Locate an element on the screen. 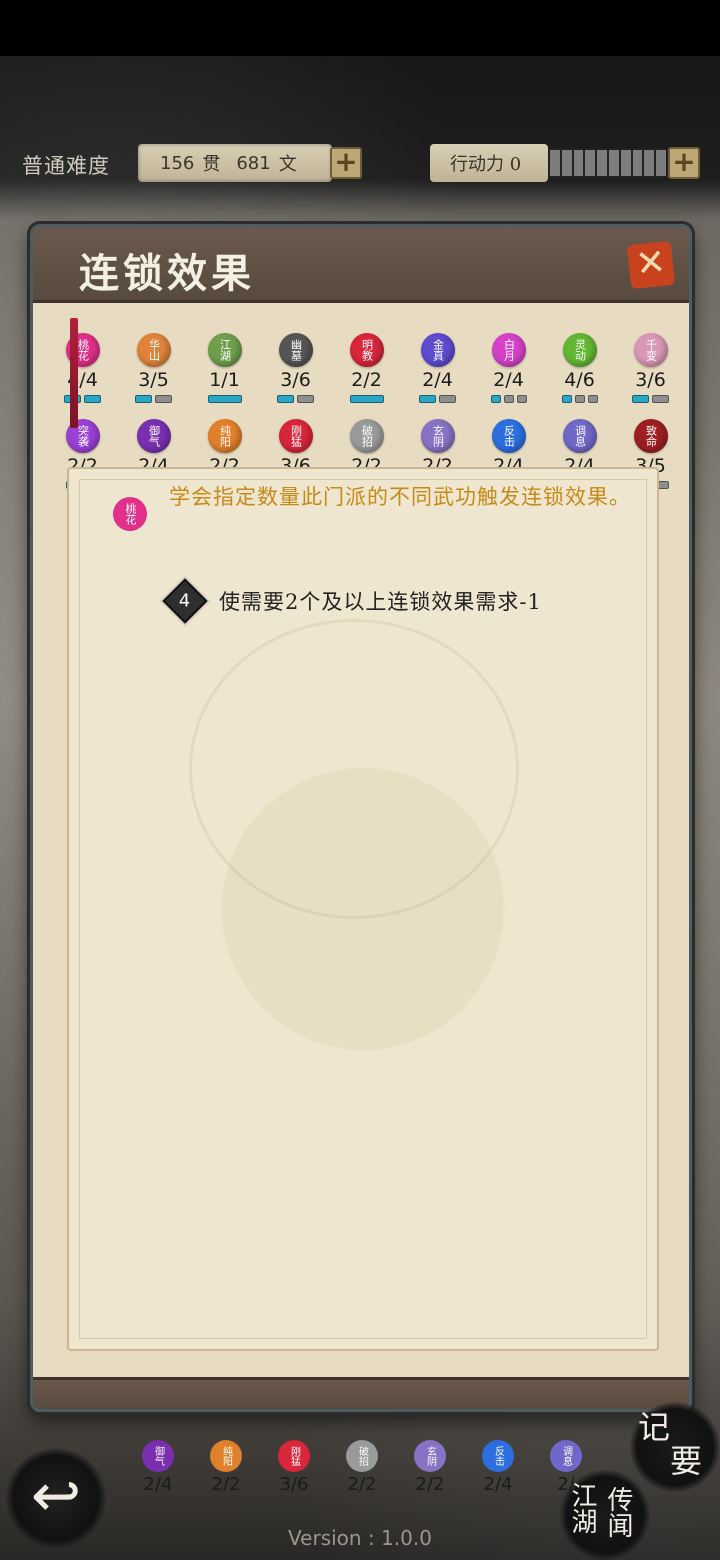 The image size is (720, 1560). sect-item: 明教 2/2 is located at coordinates (366, 374).